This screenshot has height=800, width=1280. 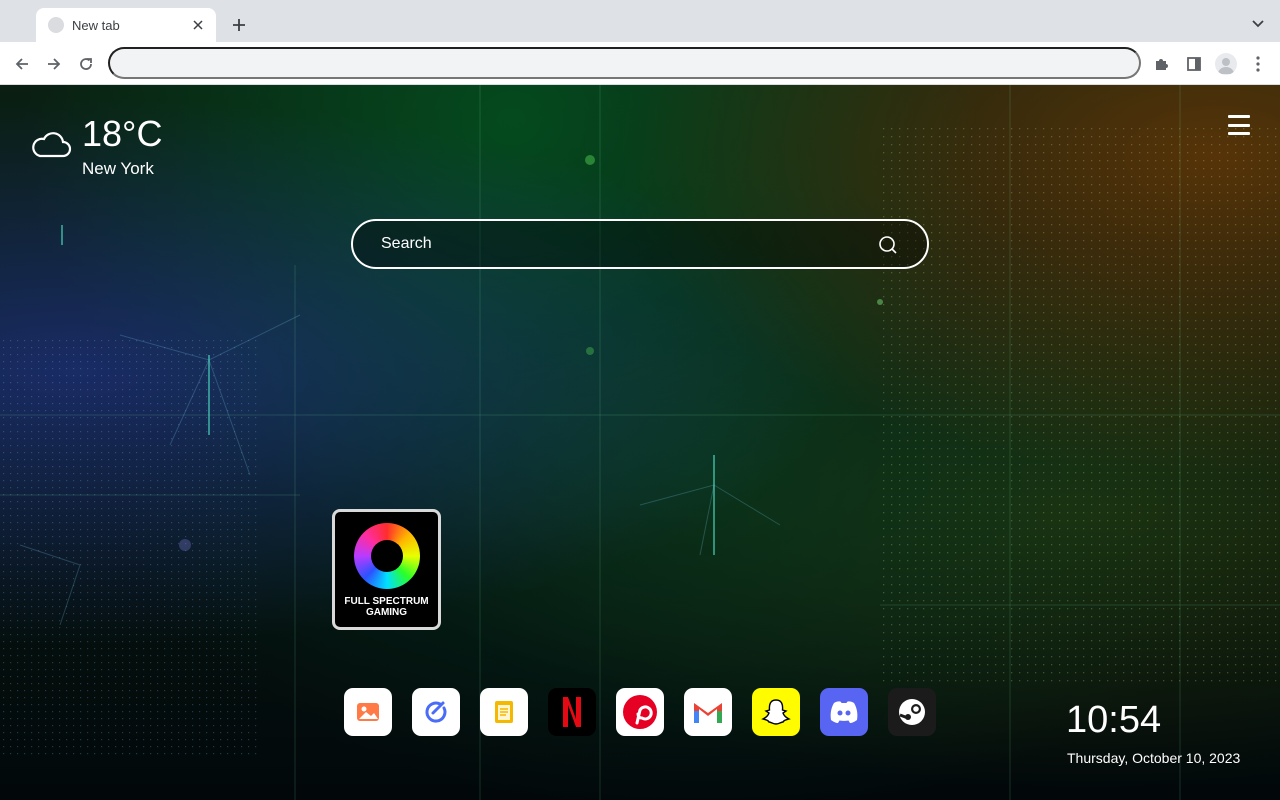 I want to click on steam-icon, so click(x=912, y=712).